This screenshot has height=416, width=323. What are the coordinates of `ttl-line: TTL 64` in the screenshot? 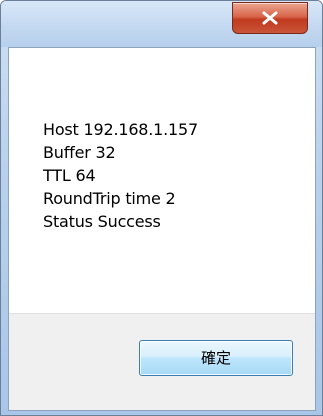 It's located at (69, 175).